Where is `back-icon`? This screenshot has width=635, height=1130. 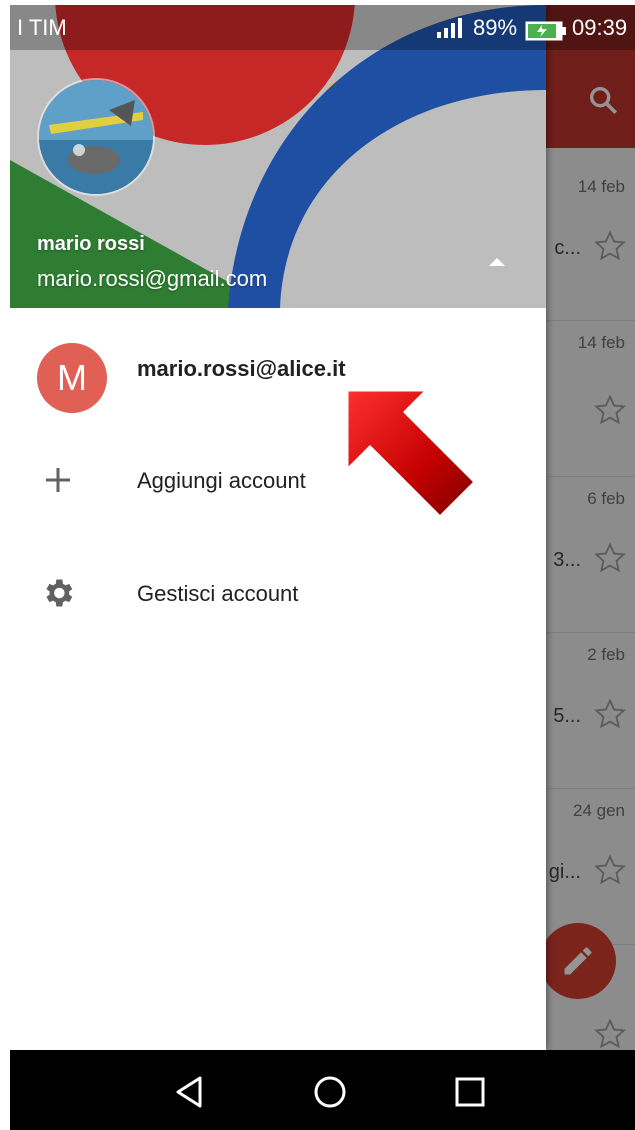
back-icon is located at coordinates (190, 1092).